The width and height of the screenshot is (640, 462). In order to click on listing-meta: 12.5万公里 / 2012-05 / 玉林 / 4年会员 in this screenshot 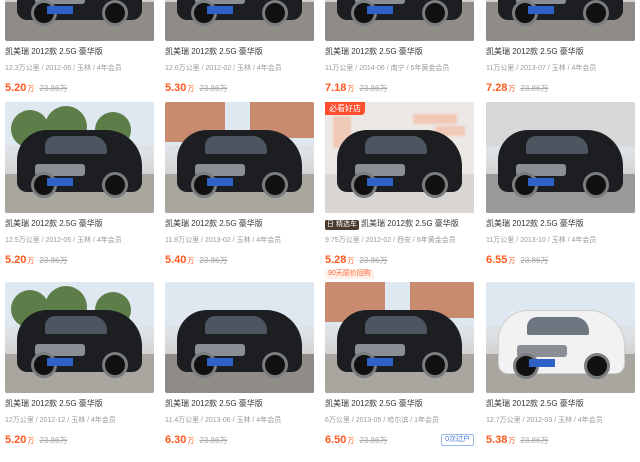, I will do `click(63, 240)`.